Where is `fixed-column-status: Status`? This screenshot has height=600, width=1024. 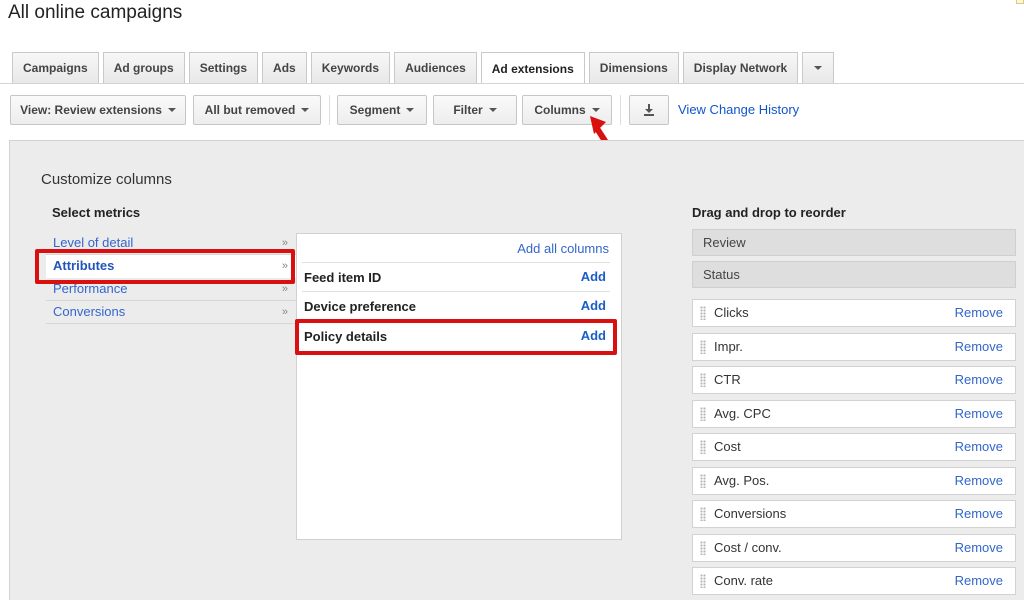 fixed-column-status: Status is located at coordinates (854, 274).